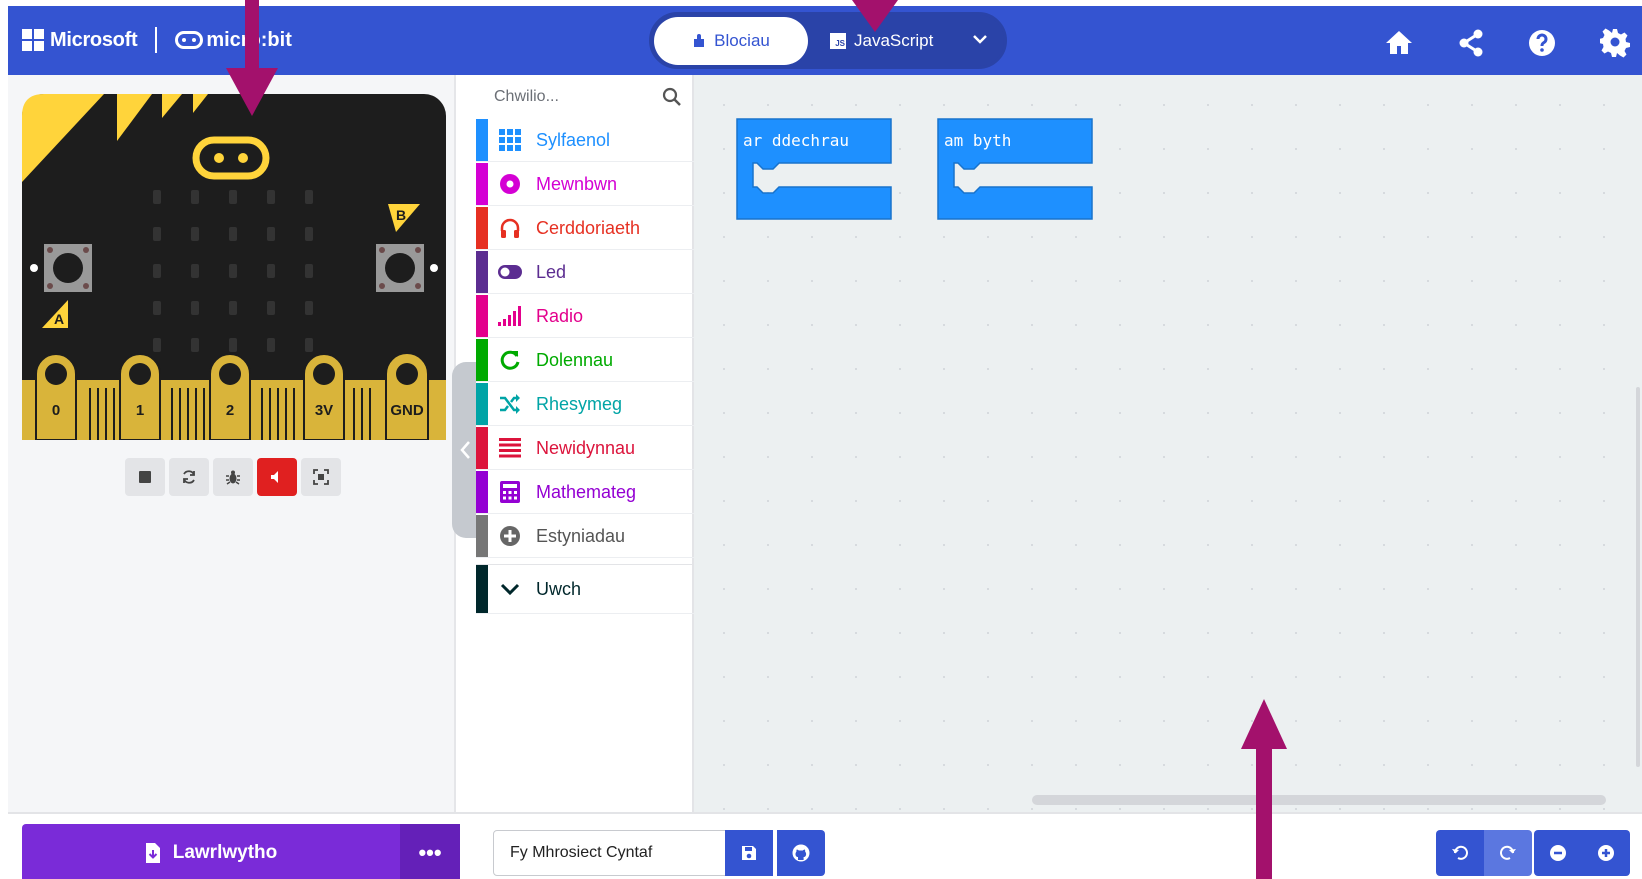  I want to click on restart-button, so click(189, 477).